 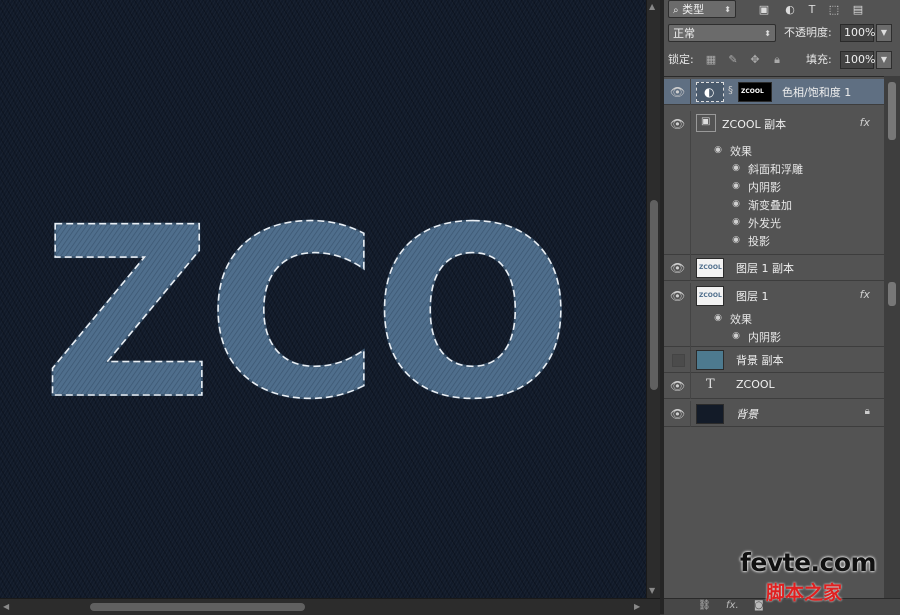 I want to click on visibility-toggle, so click(x=678, y=360).